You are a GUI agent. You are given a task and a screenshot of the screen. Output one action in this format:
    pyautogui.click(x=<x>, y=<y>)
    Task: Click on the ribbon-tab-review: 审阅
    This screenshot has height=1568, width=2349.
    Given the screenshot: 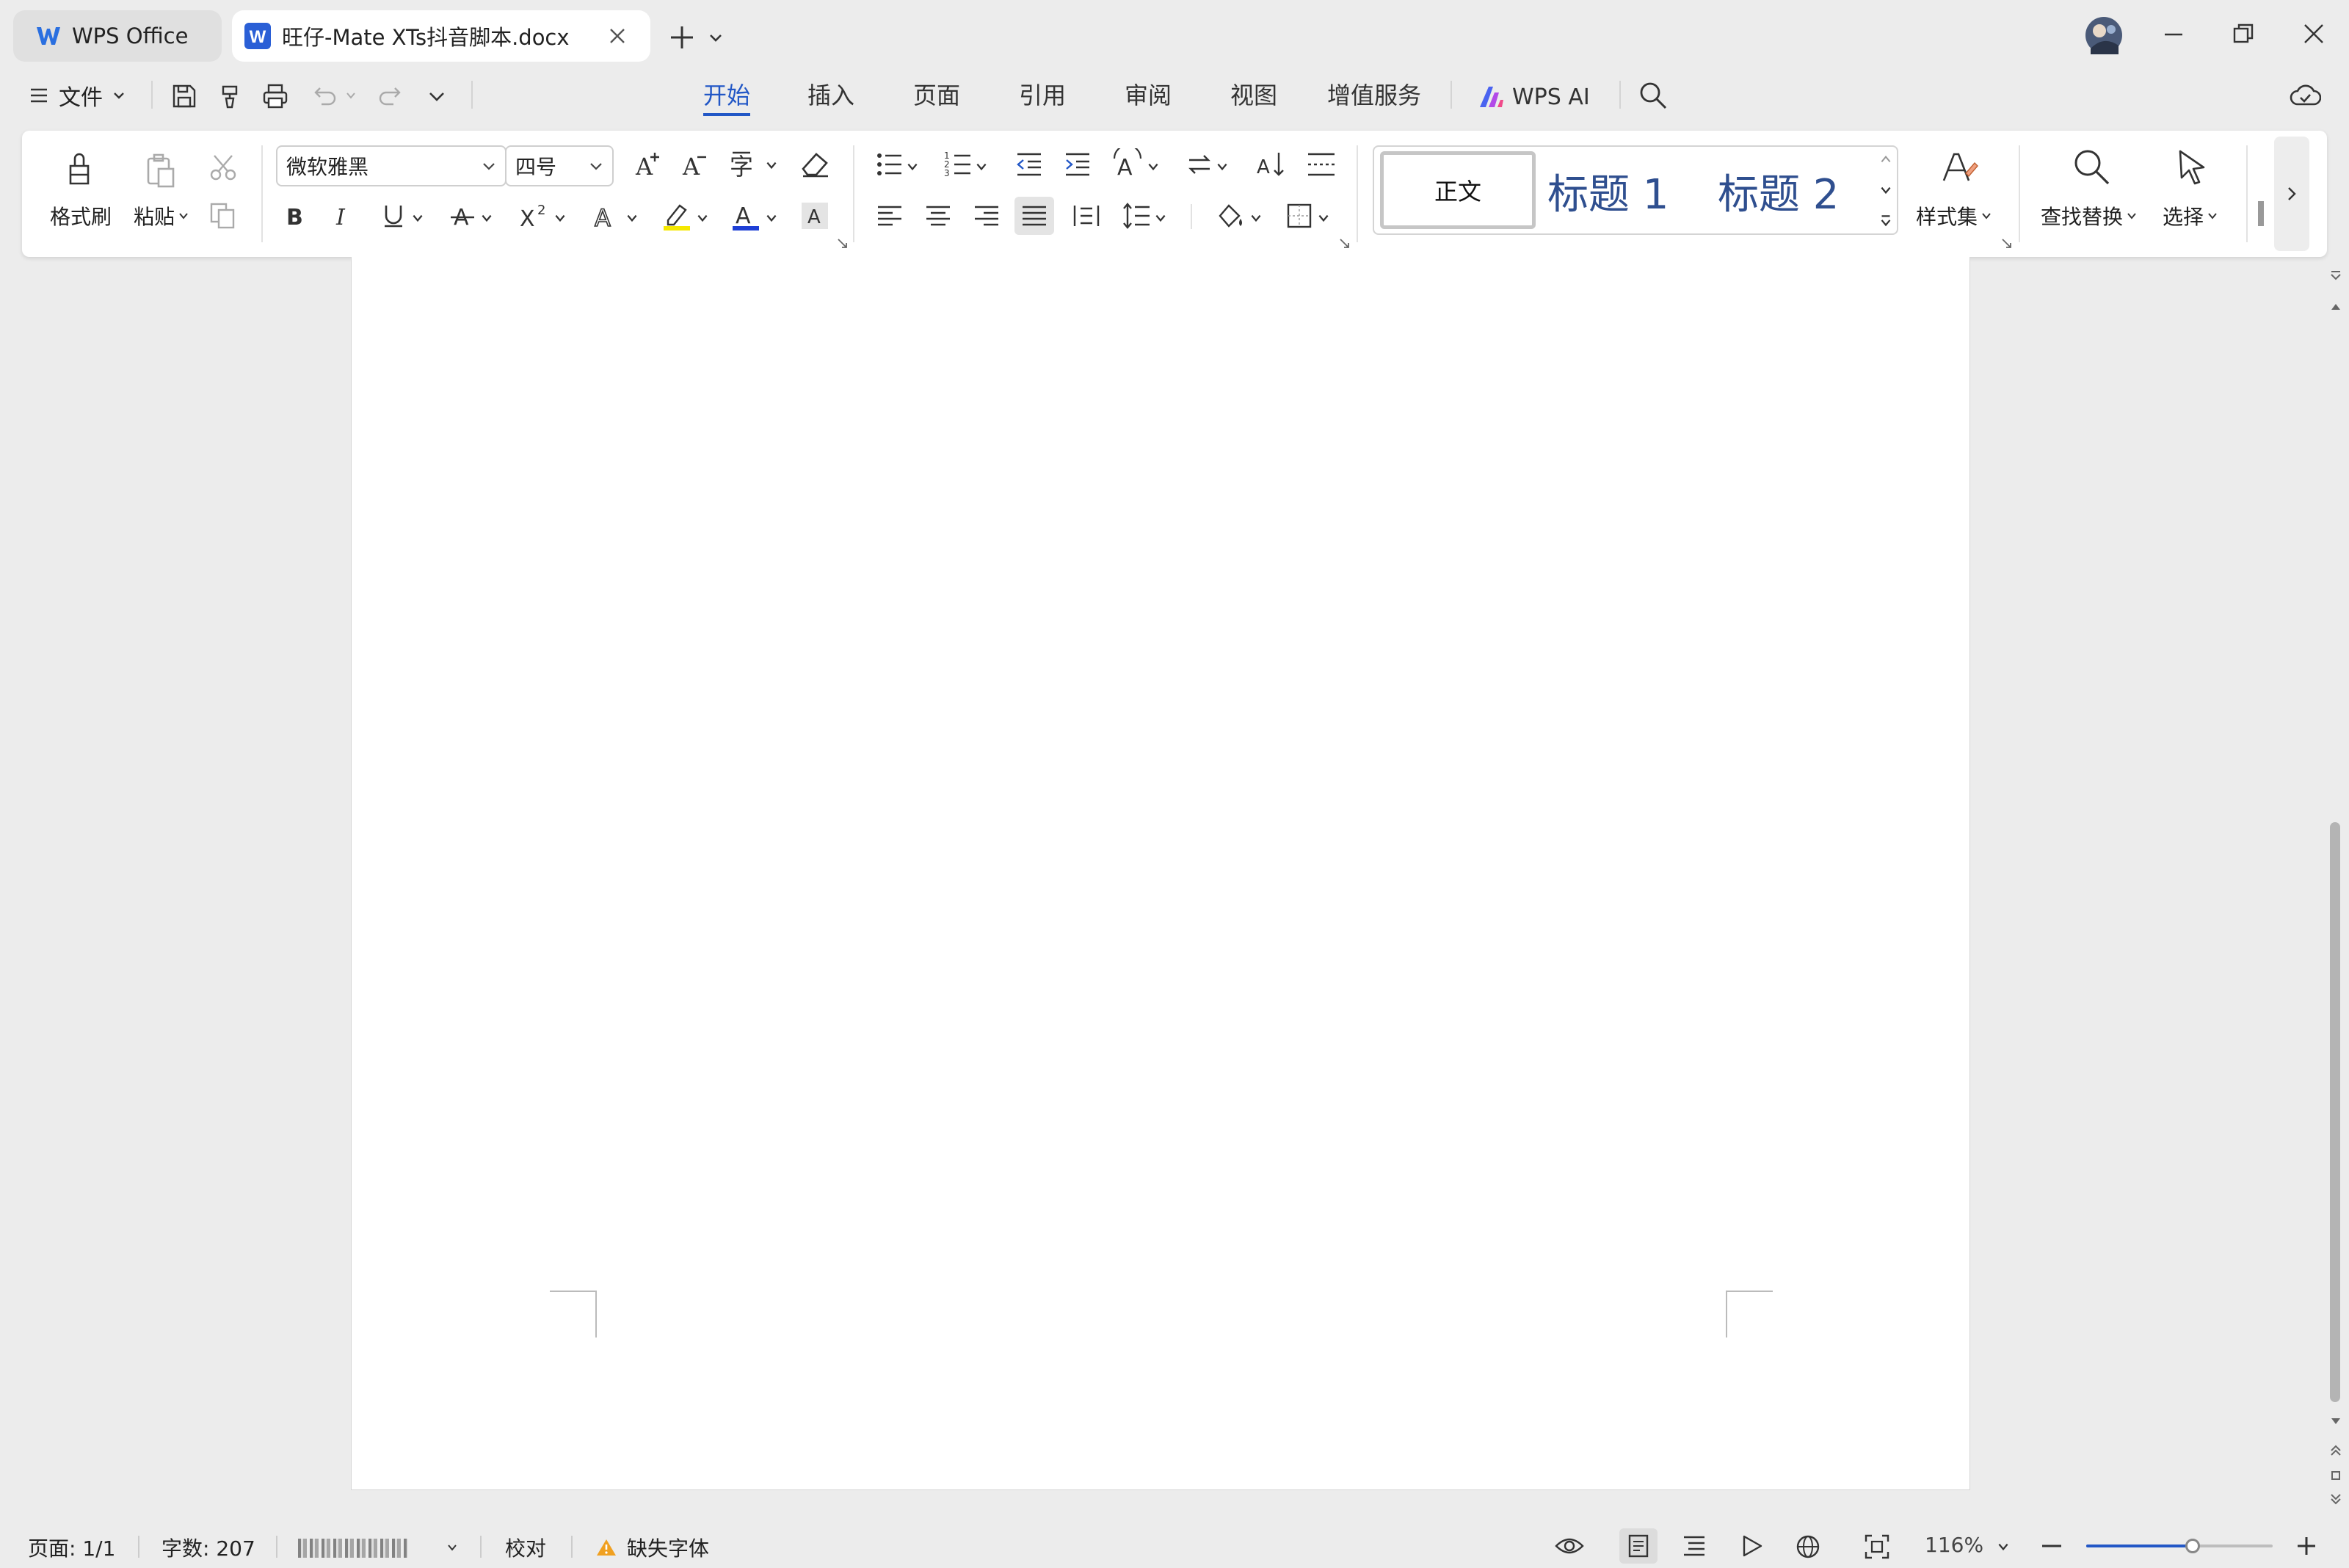 What is the action you would take?
    pyautogui.click(x=1148, y=98)
    